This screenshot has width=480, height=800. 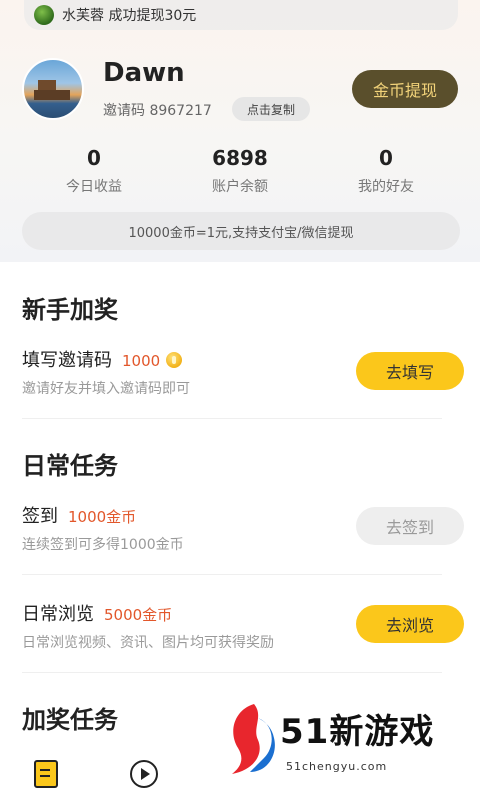 I want to click on task-desc: 日常浏览视频、资讯、图片均可获得奖励, so click(x=148, y=643).